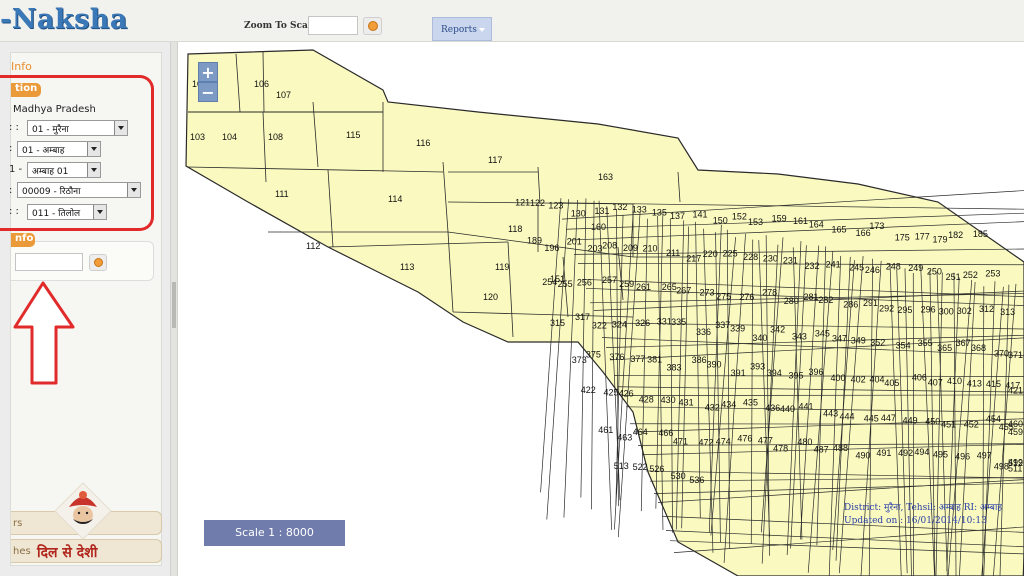 This screenshot has width=1024, height=576. I want to click on plot-label: 220, so click(710, 254).